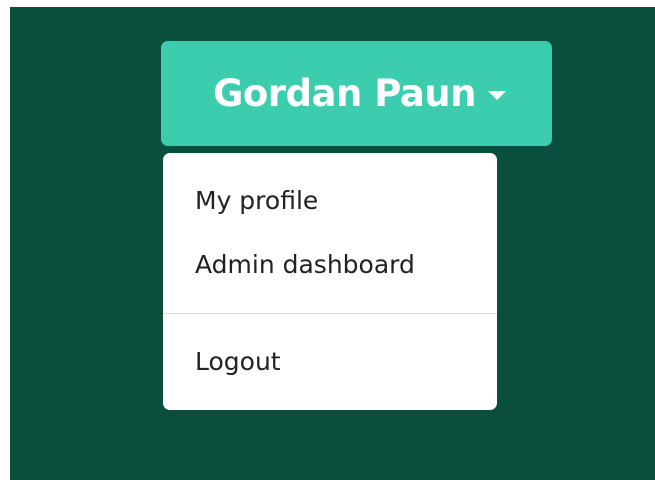  I want to click on menu-item-my-profile: My profile, so click(256, 200).